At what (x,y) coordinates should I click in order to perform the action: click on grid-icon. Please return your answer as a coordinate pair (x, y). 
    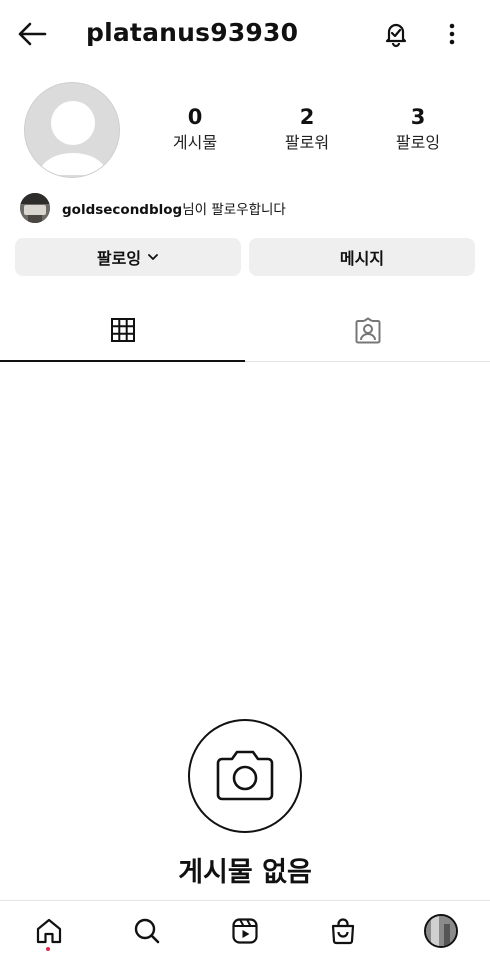
    Looking at the image, I should click on (122, 330).